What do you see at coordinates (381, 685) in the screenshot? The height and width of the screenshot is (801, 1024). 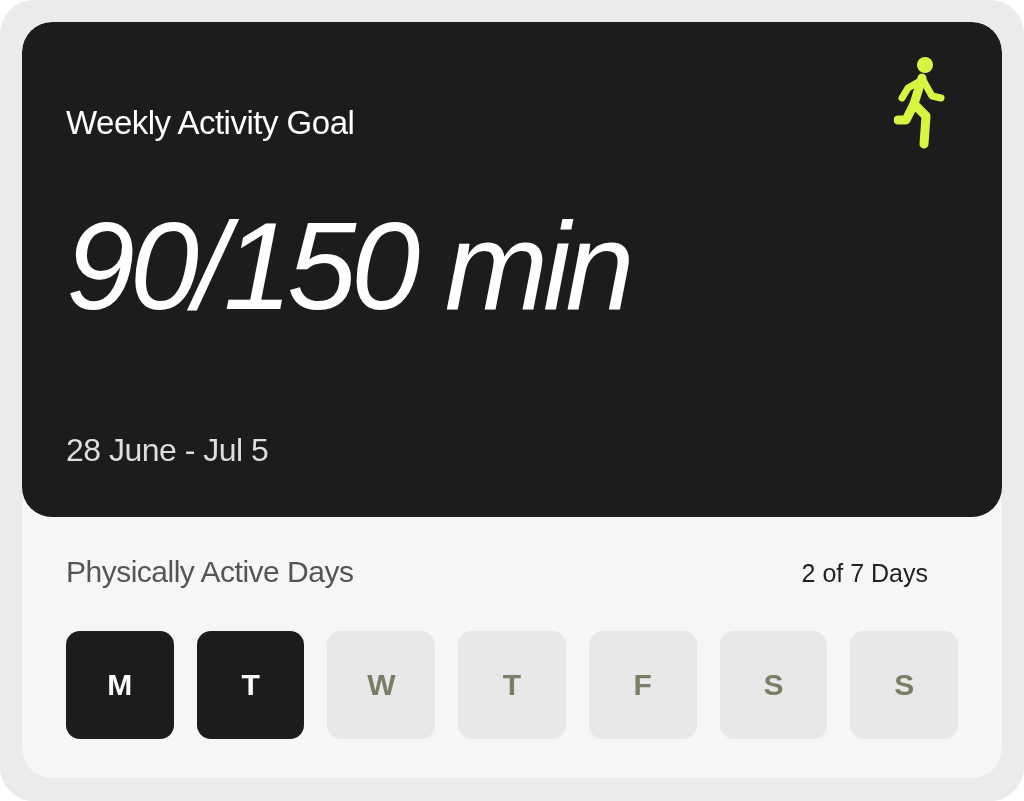 I see `day-tile: W` at bounding box center [381, 685].